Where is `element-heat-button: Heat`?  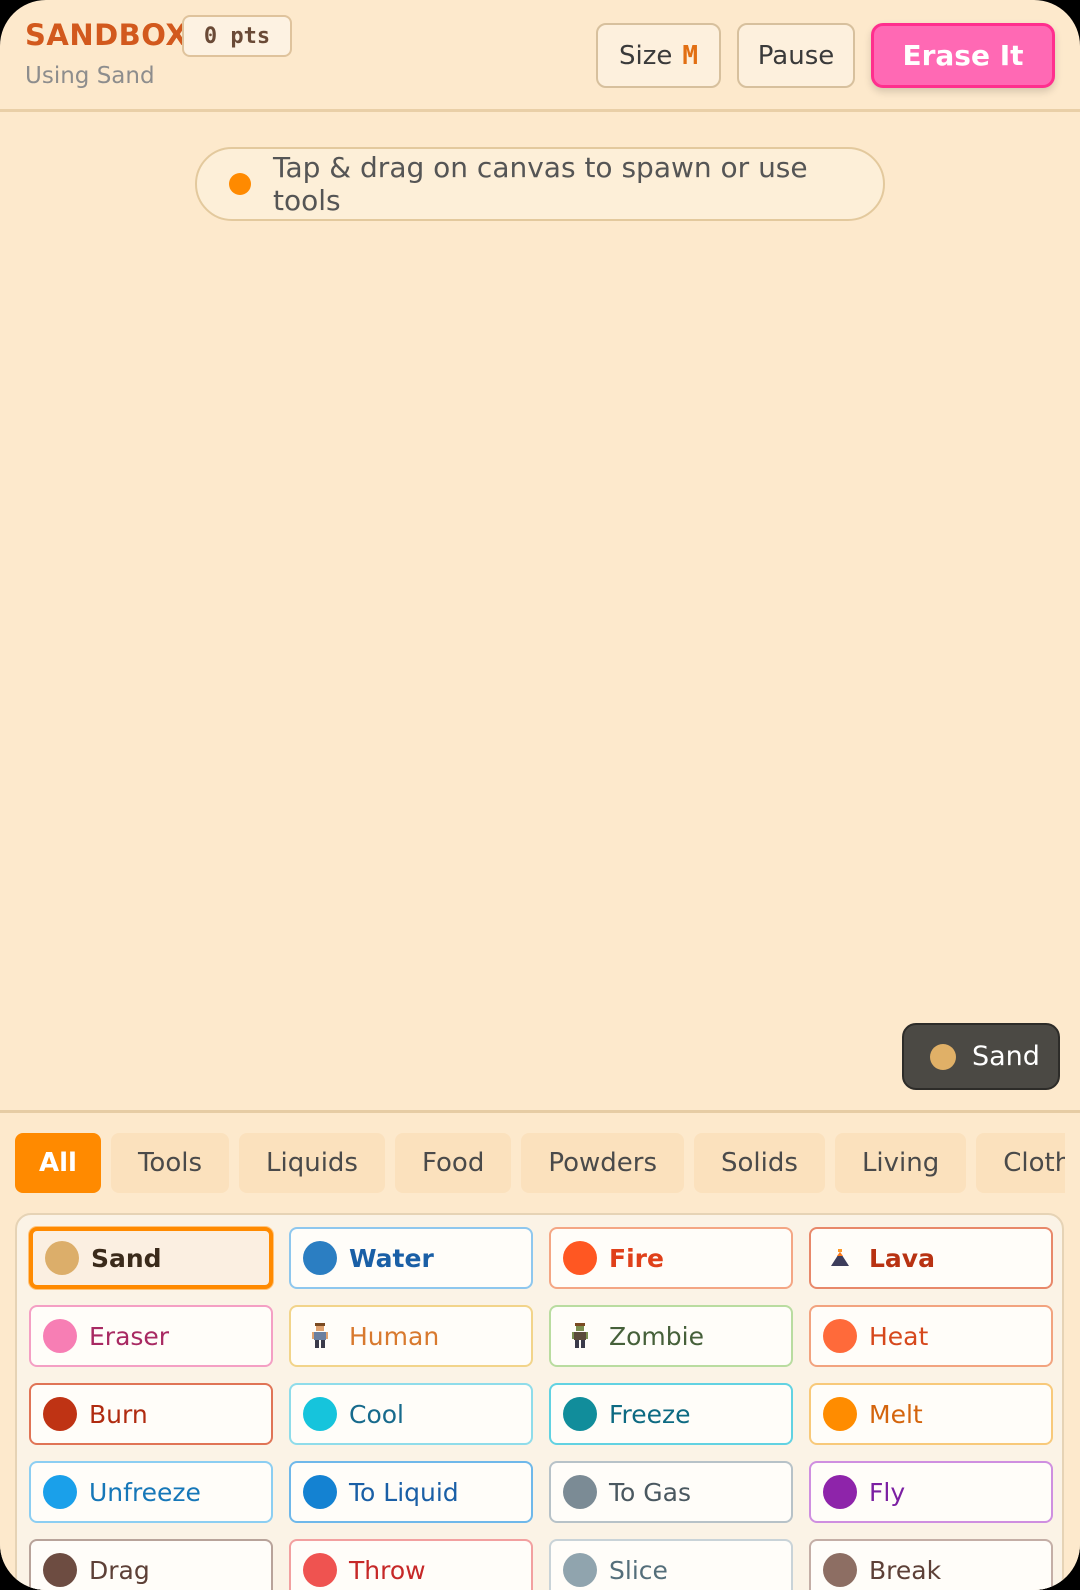
element-heat-button: Heat is located at coordinates (931, 1336).